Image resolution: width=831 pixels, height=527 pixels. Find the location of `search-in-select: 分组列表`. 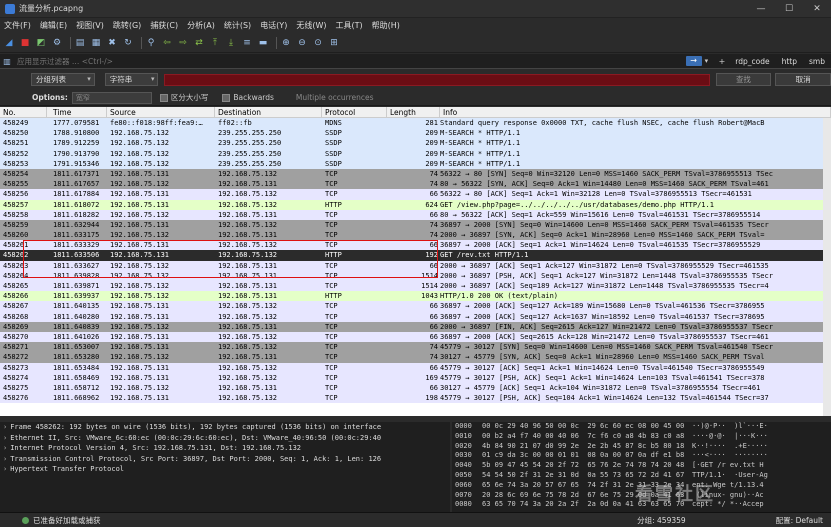

search-in-select: 分组列表 is located at coordinates (63, 79).